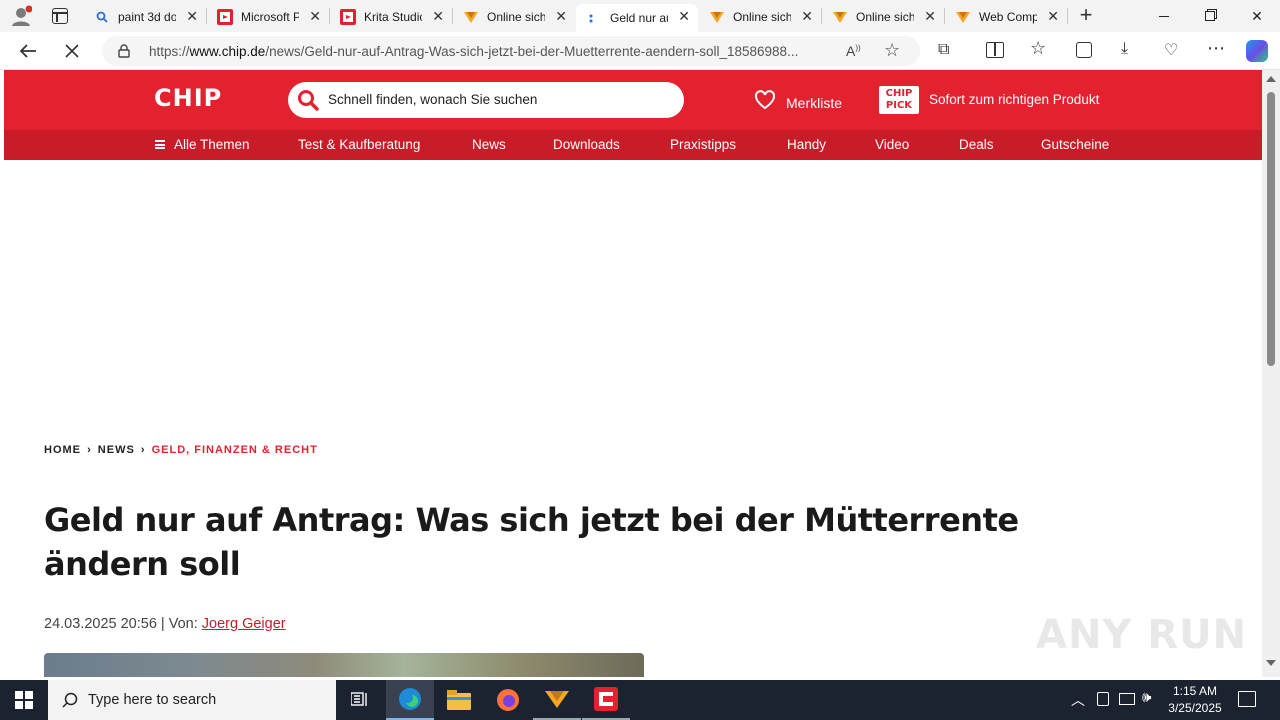 This screenshot has height=720, width=1280. Describe the element at coordinates (1171, 50) in the screenshot. I see `browser-essentials-icon: ♡` at that location.